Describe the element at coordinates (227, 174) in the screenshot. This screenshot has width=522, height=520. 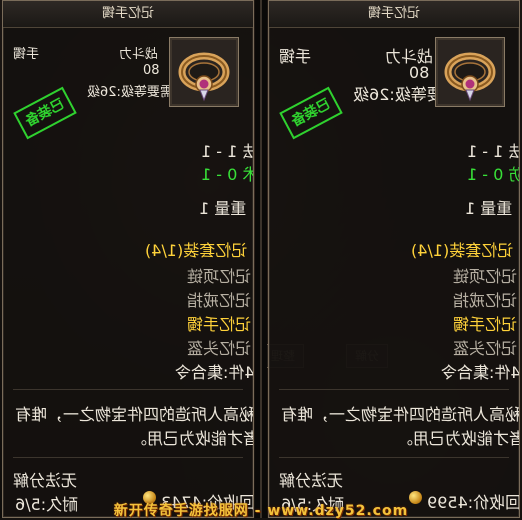
I see `stat-taoism: 道术 0 - 1` at that location.